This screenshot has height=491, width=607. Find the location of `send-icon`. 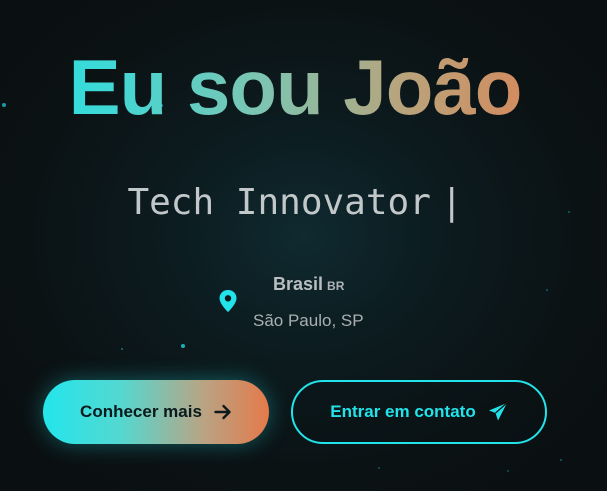

send-icon is located at coordinates (498, 411).